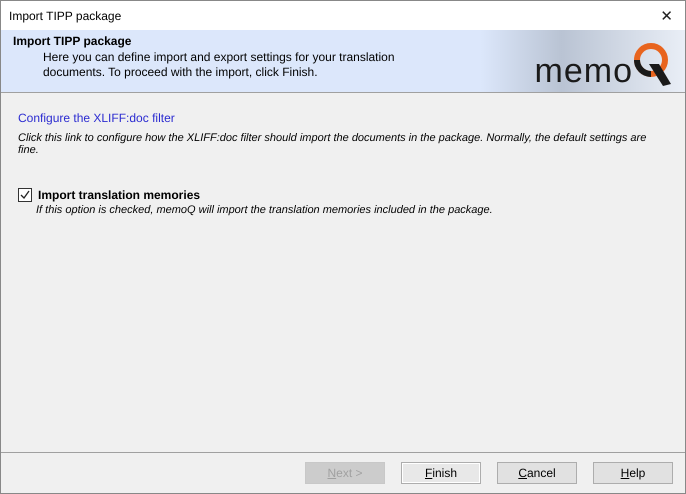  What do you see at coordinates (666, 15) in the screenshot?
I see `close-button: ✕` at bounding box center [666, 15].